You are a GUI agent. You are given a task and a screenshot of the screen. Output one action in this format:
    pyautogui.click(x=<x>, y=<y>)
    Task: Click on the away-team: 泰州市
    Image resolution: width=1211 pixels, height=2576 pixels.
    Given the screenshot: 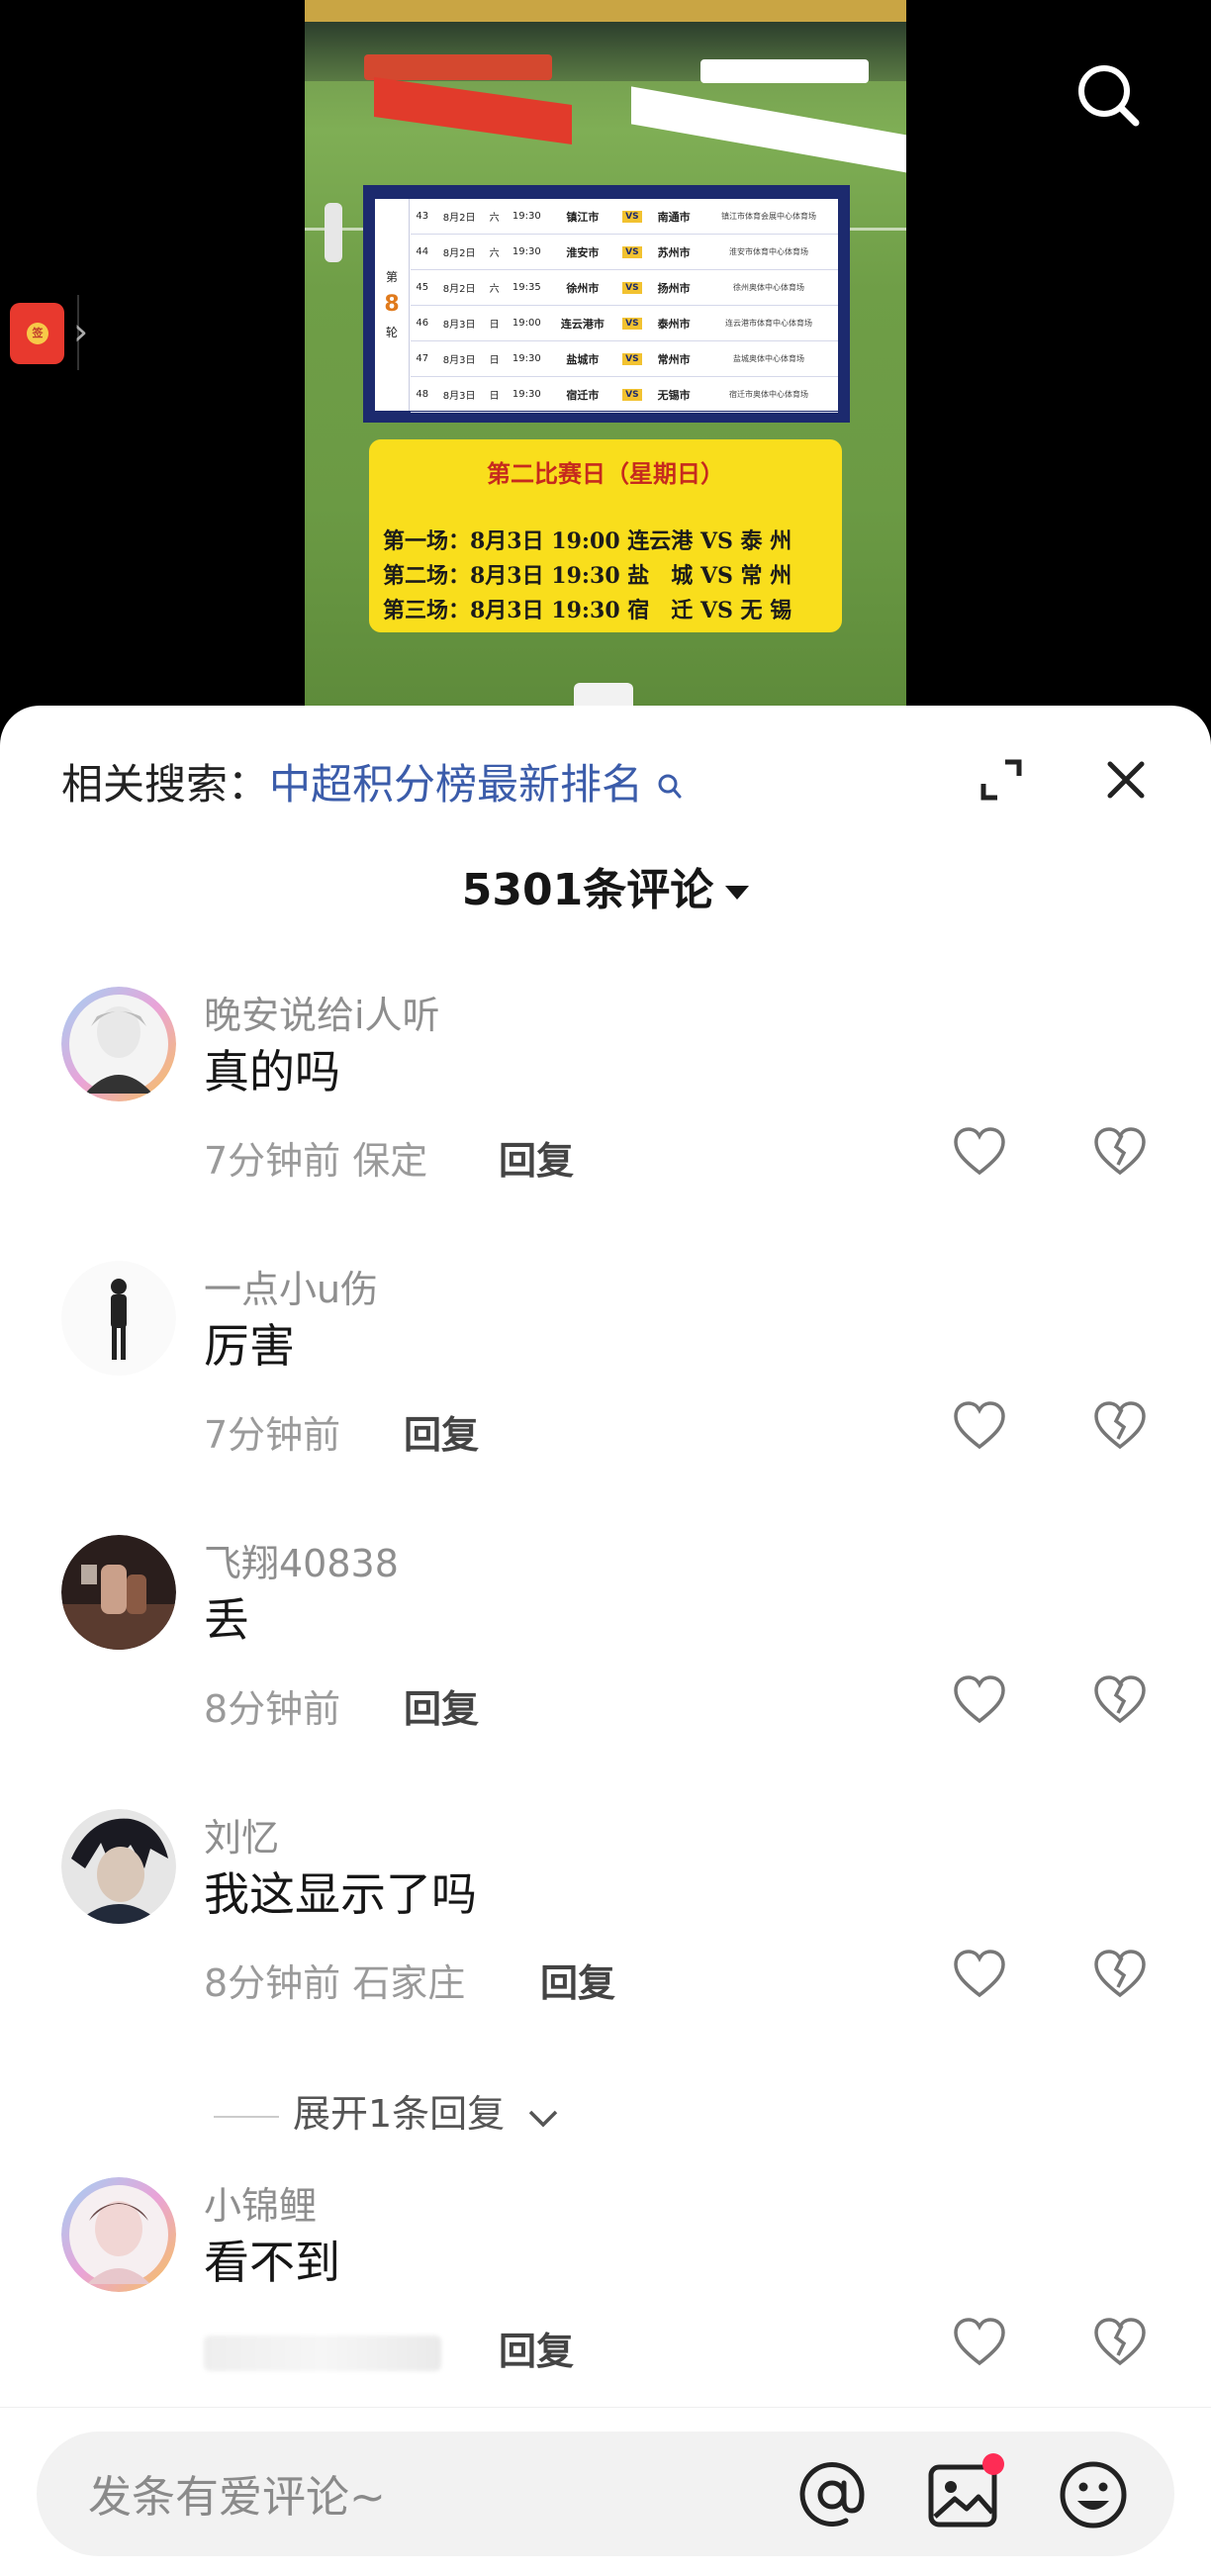 What is the action you would take?
    pyautogui.click(x=674, y=323)
    